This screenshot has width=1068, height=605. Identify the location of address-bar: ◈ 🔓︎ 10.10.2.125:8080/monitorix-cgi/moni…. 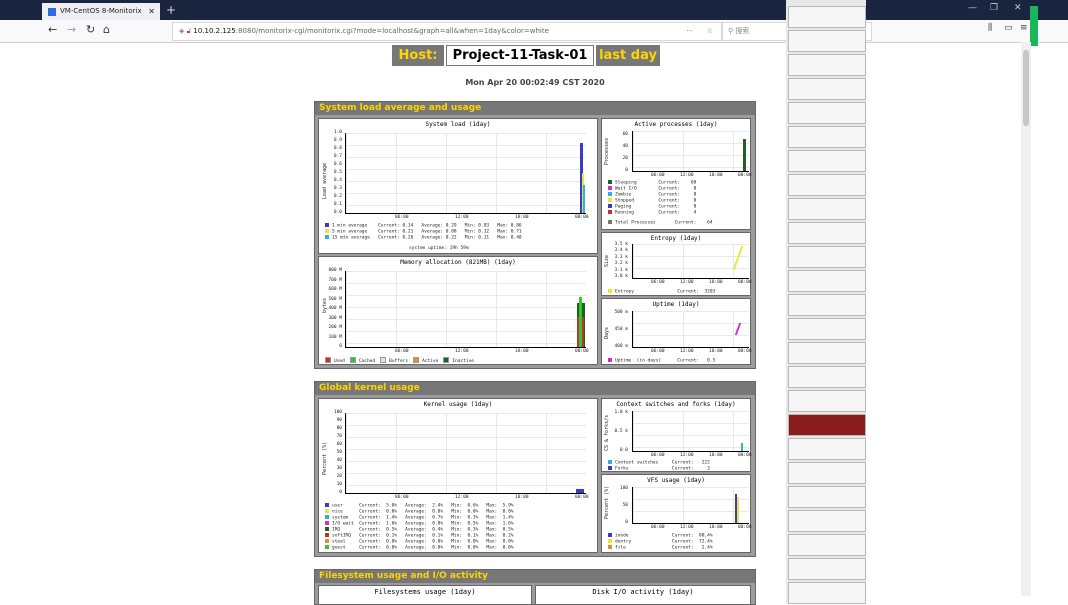
(447, 31).